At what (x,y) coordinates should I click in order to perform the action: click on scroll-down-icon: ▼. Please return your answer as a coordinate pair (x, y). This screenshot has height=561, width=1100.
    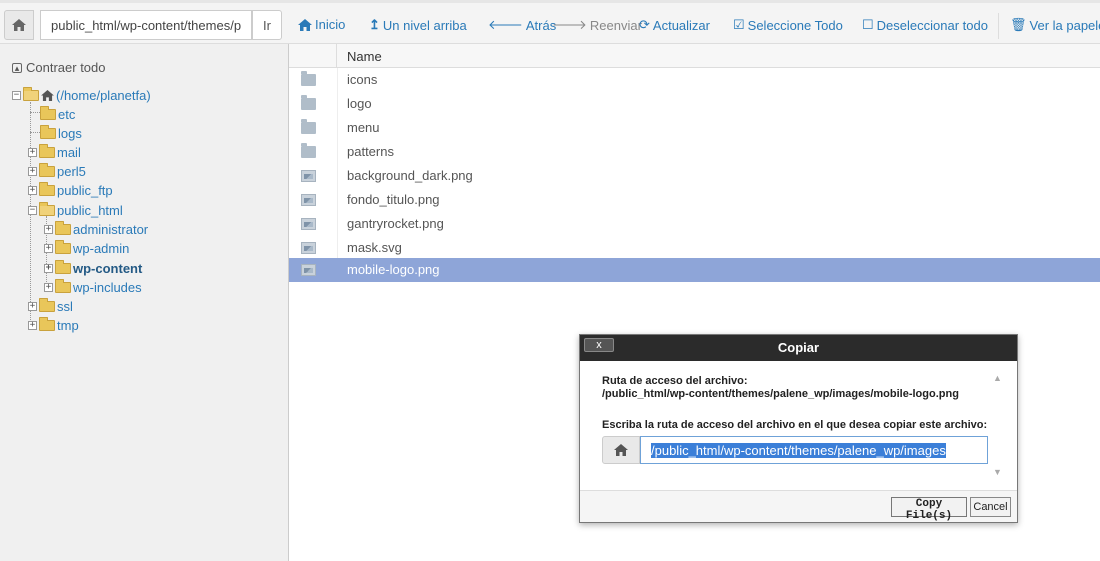
    Looking at the image, I should click on (997, 472).